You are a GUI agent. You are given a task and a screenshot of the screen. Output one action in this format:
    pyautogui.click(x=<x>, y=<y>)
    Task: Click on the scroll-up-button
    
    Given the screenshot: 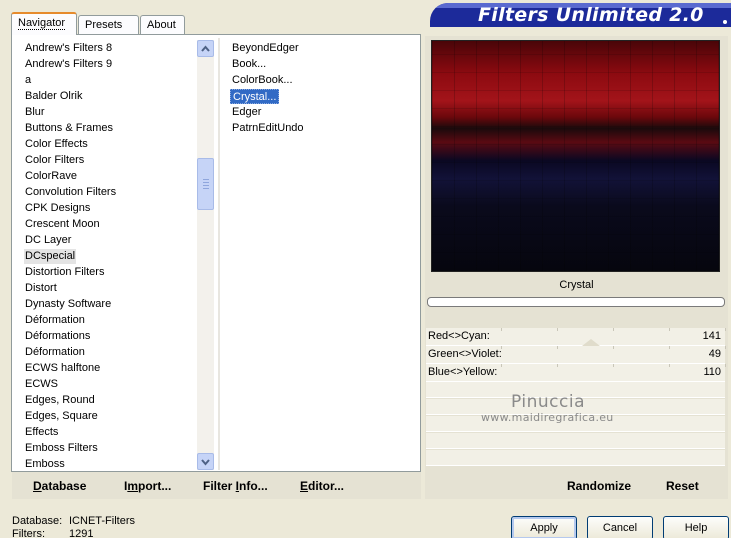 What is the action you would take?
    pyautogui.click(x=205, y=48)
    